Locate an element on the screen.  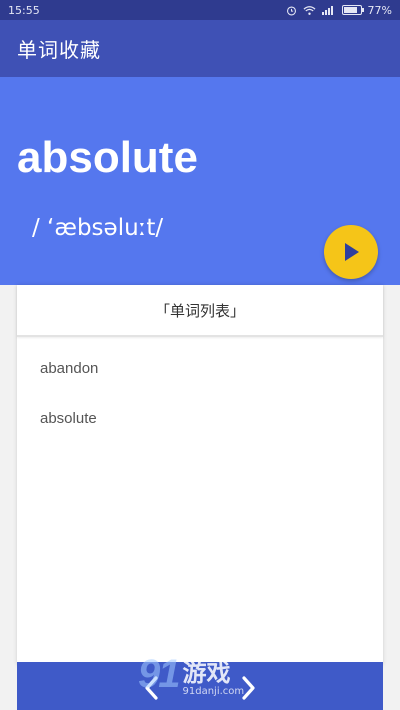
phonetic-text: / ‘æbsəluːt/ is located at coordinates (98, 228).